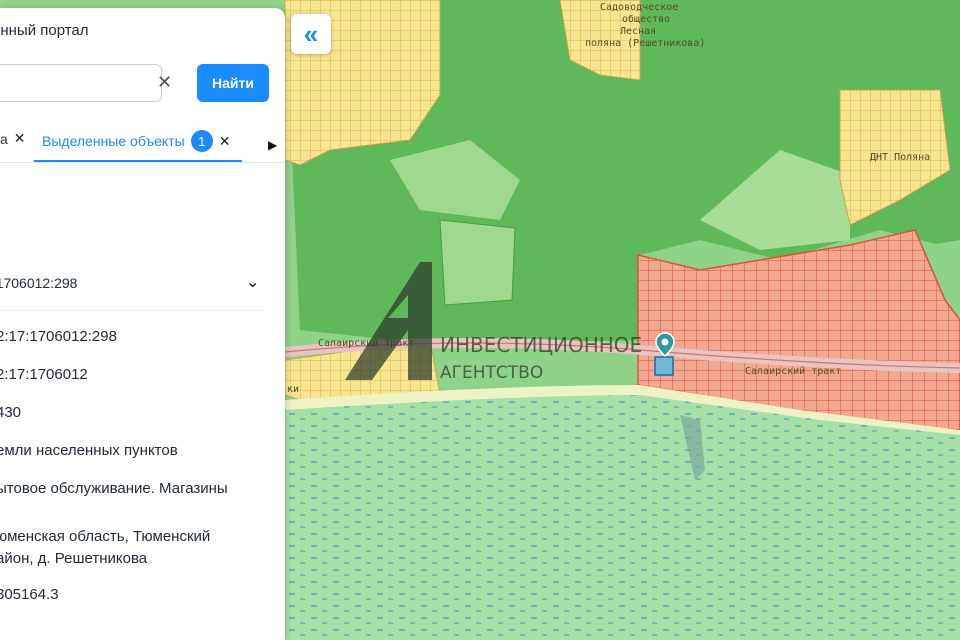 The image size is (960, 640). What do you see at coordinates (113, 141) in the screenshot?
I see `tab-label: Выделенные объекты` at bounding box center [113, 141].